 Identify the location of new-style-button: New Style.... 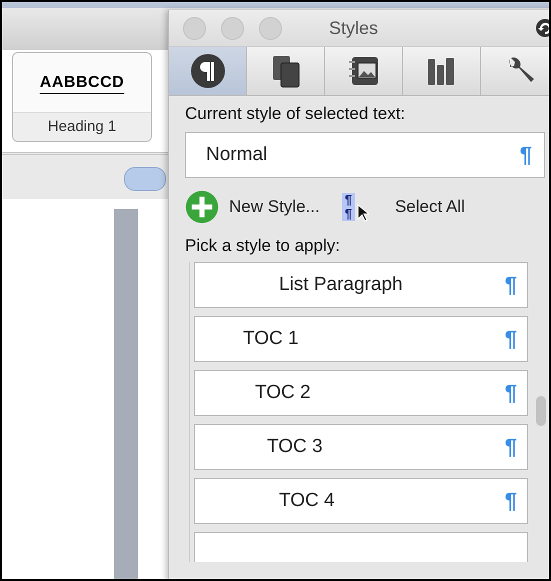
(252, 207).